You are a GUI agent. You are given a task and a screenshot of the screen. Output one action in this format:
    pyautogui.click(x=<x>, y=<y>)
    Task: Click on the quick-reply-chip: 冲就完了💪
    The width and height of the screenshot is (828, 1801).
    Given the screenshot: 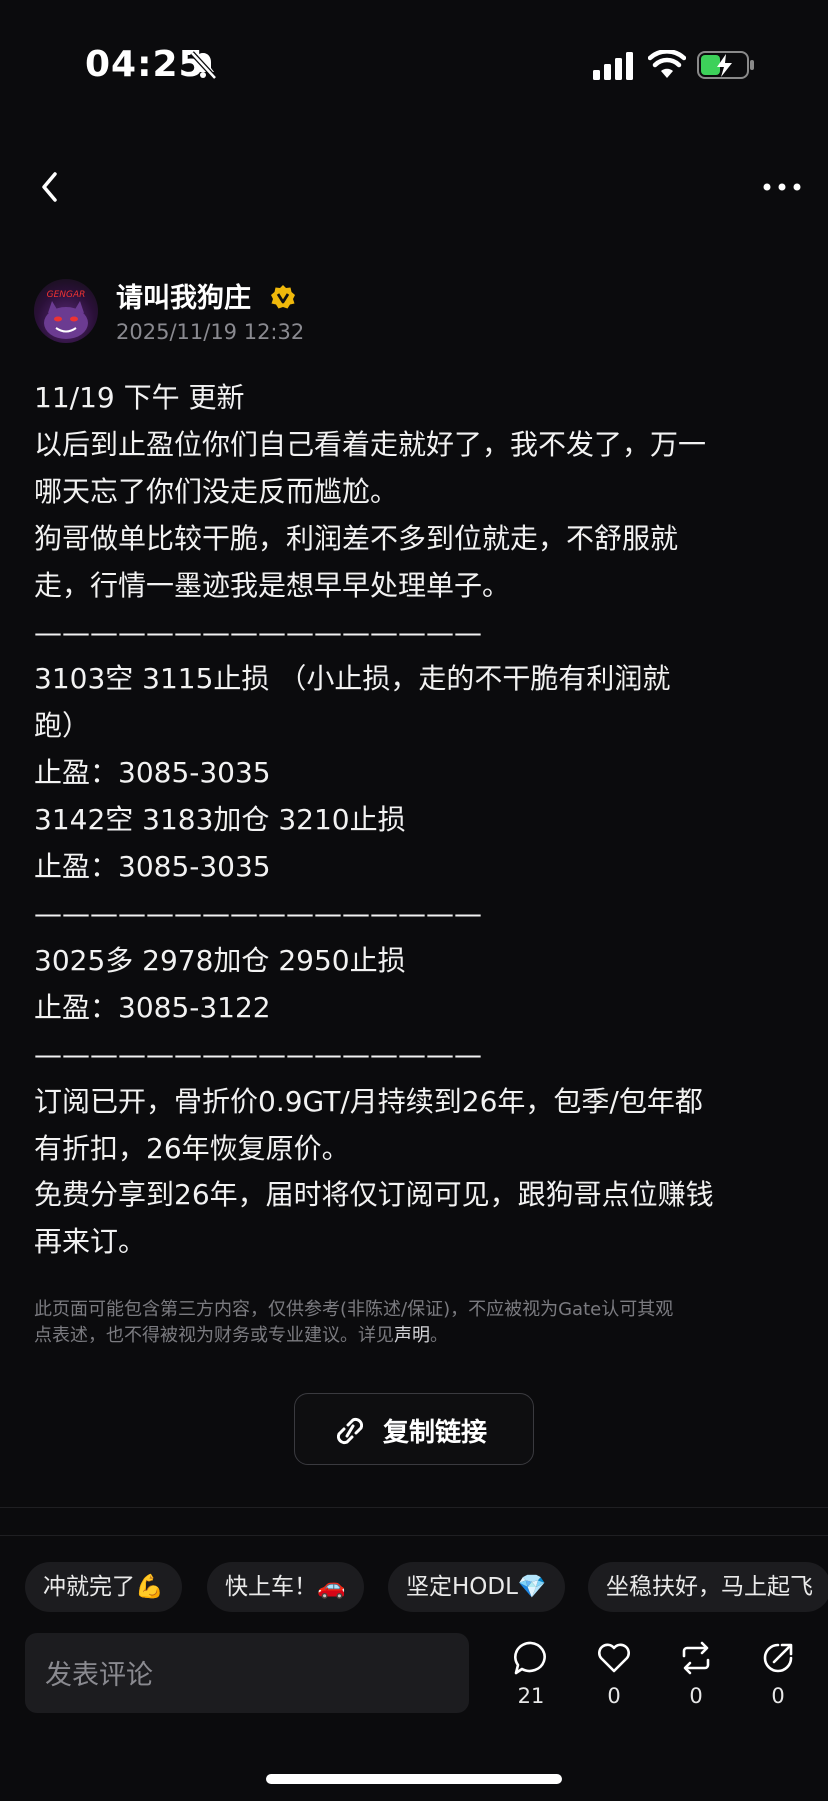 What is the action you would take?
    pyautogui.click(x=103, y=1587)
    